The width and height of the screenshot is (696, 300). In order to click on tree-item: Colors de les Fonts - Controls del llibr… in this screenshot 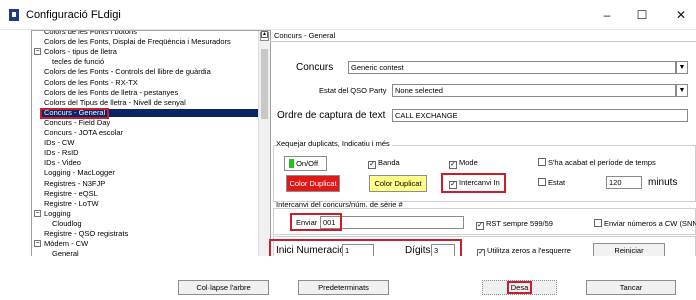, I will do `click(127, 72)`.